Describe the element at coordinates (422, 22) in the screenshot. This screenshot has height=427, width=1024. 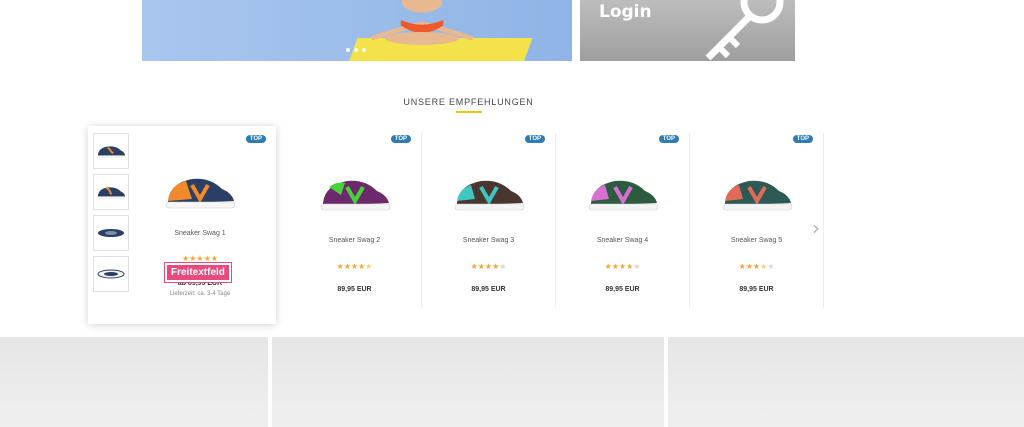
I see `yoga-figure` at that location.